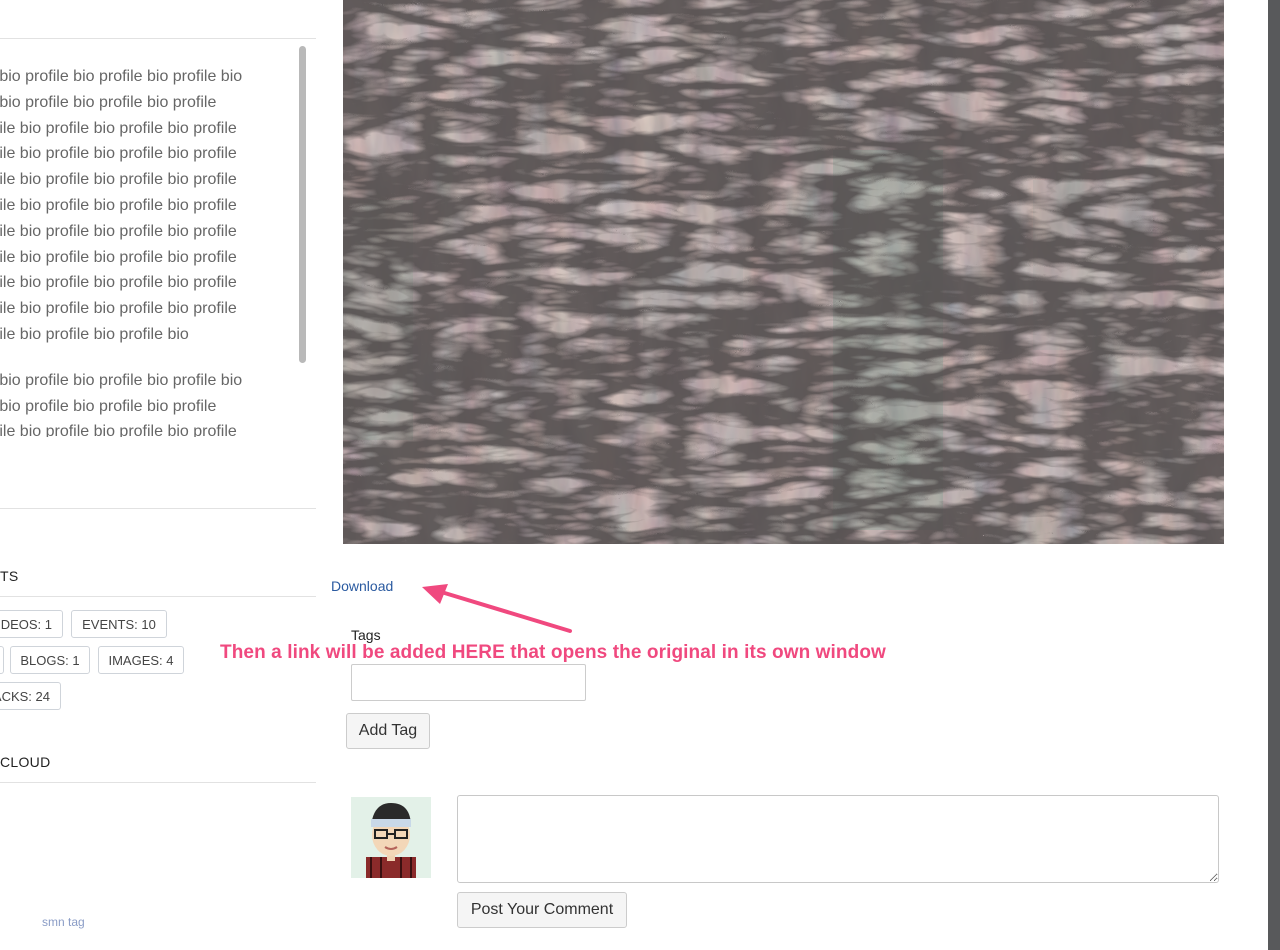  Describe the element at coordinates (838, 839) in the screenshot. I see `comment-input` at that location.